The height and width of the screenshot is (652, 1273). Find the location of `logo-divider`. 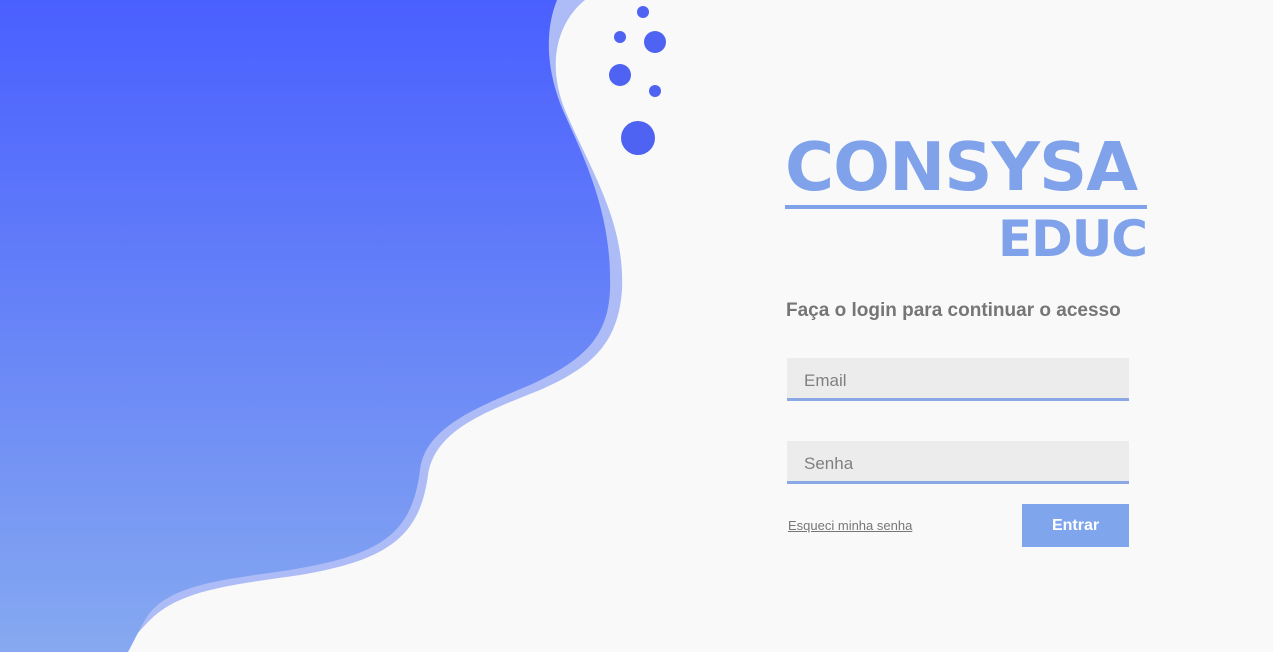

logo-divider is located at coordinates (966, 207).